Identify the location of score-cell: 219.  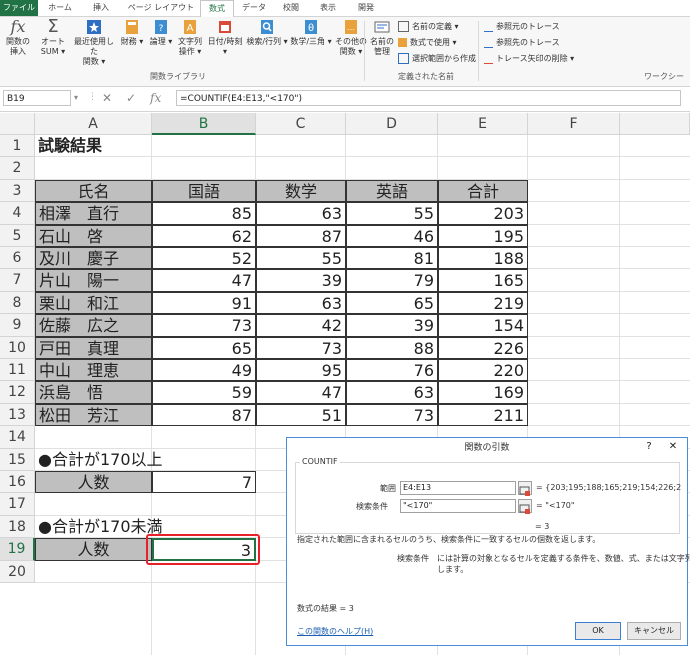
(483, 303).